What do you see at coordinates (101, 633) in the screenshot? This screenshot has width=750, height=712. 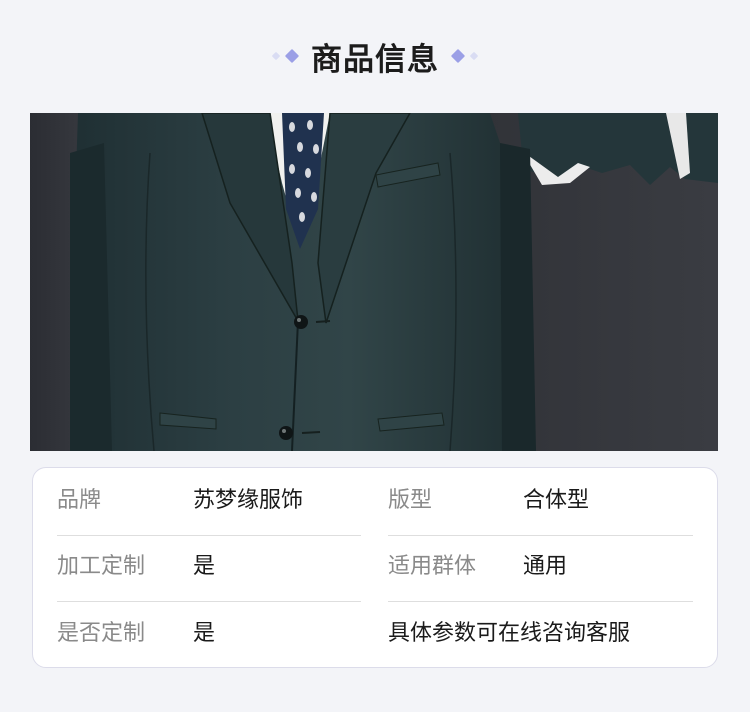 I see `custom-made-label: 是否定制` at bounding box center [101, 633].